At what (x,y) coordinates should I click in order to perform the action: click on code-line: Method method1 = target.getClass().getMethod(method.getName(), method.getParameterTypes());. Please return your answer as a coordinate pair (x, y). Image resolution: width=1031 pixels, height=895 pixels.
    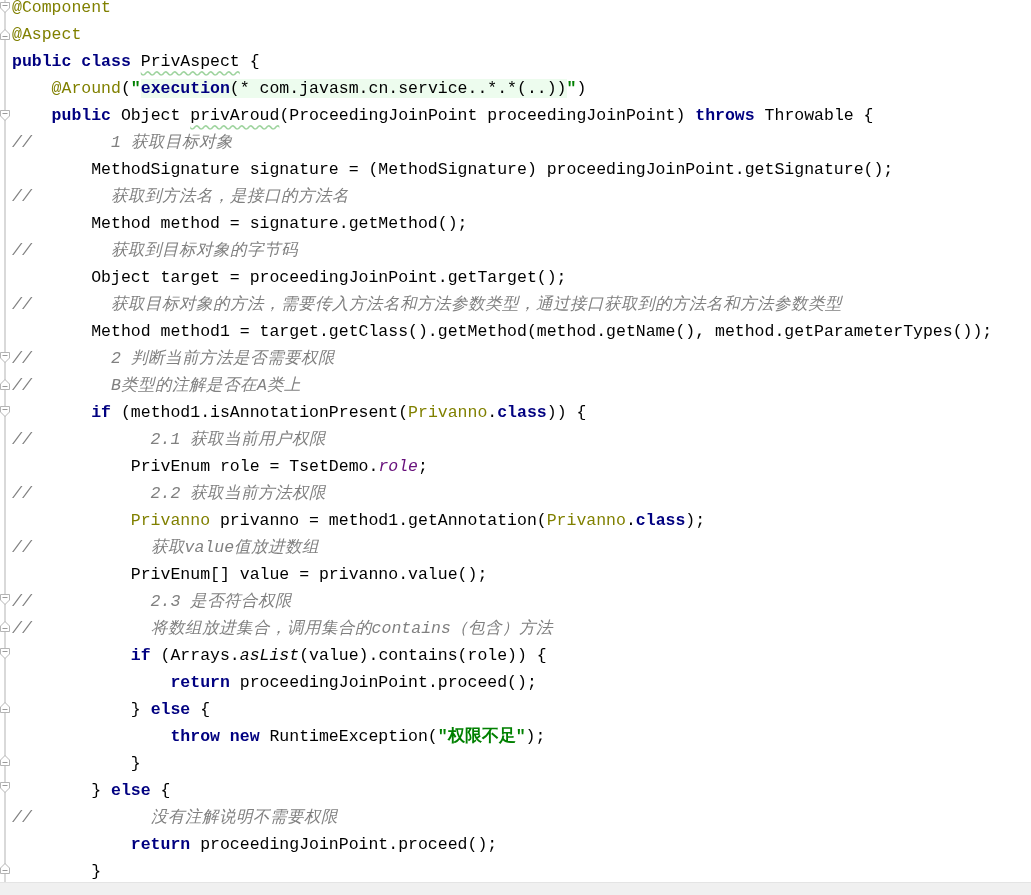
    Looking at the image, I should click on (541, 332).